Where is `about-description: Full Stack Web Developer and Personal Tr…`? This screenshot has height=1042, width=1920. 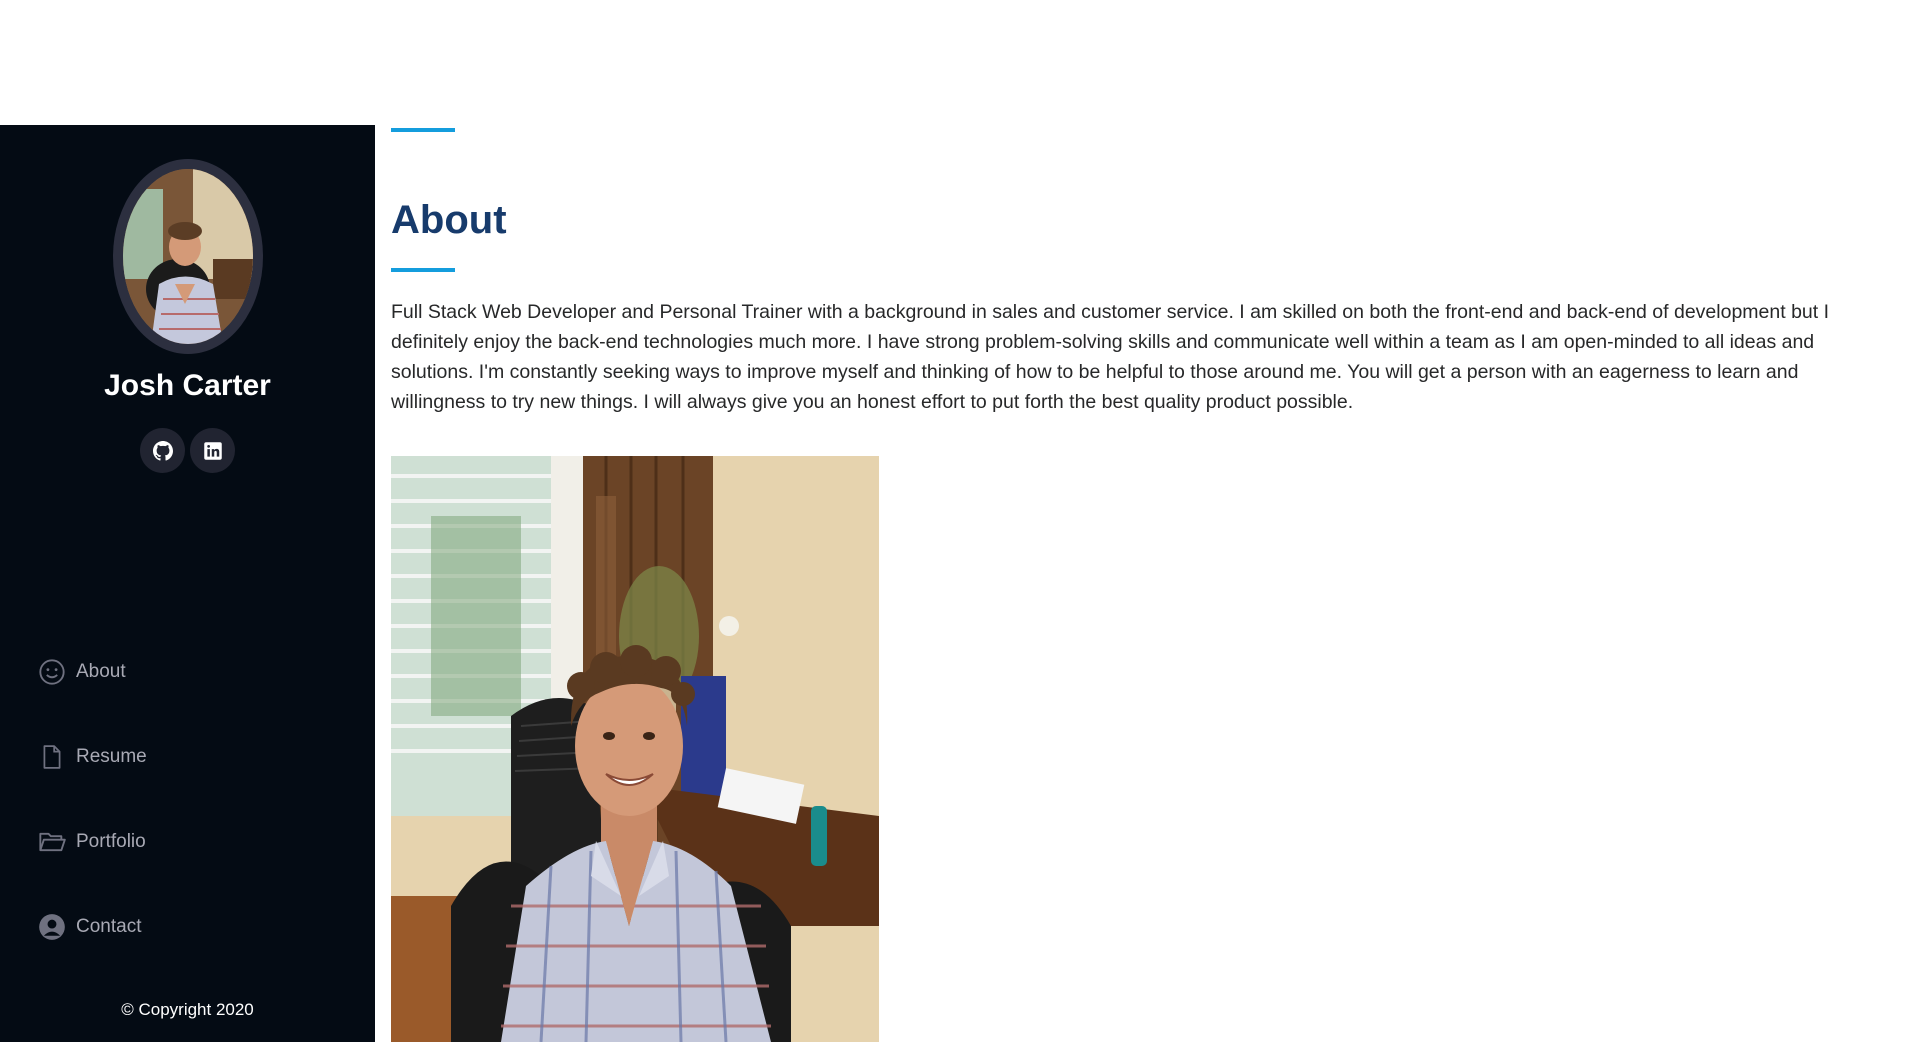
about-description: Full Stack Web Developer and Personal Tr… is located at coordinates (1110, 357).